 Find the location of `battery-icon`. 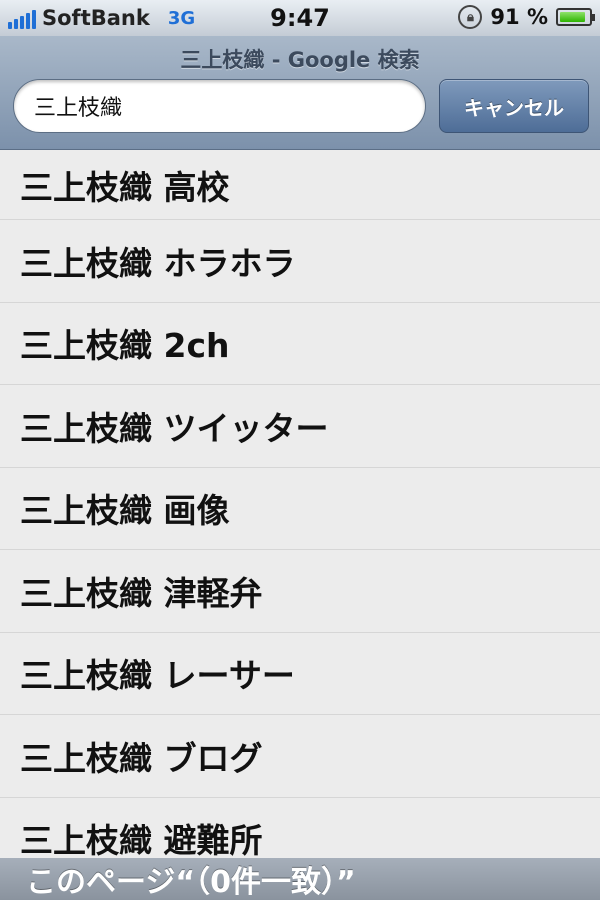

battery-icon is located at coordinates (575, 17).